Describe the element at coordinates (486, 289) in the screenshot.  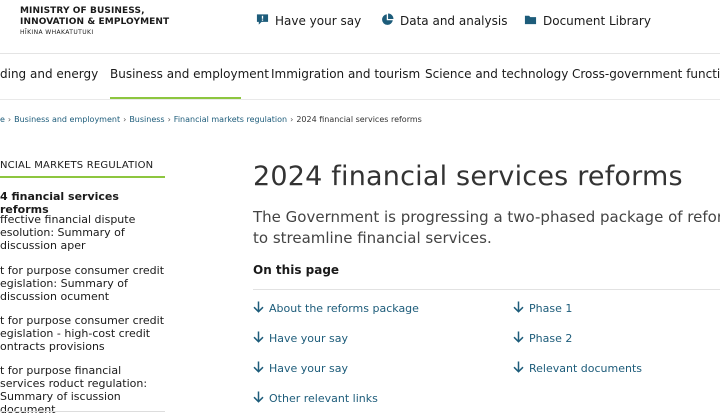
I see `on-this-page-divider` at that location.